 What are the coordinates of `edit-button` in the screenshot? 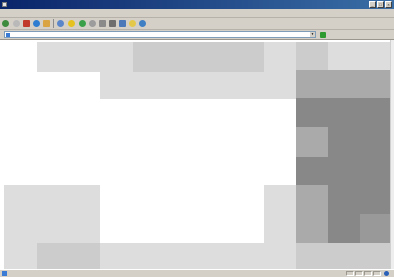 It's located at (122, 24).